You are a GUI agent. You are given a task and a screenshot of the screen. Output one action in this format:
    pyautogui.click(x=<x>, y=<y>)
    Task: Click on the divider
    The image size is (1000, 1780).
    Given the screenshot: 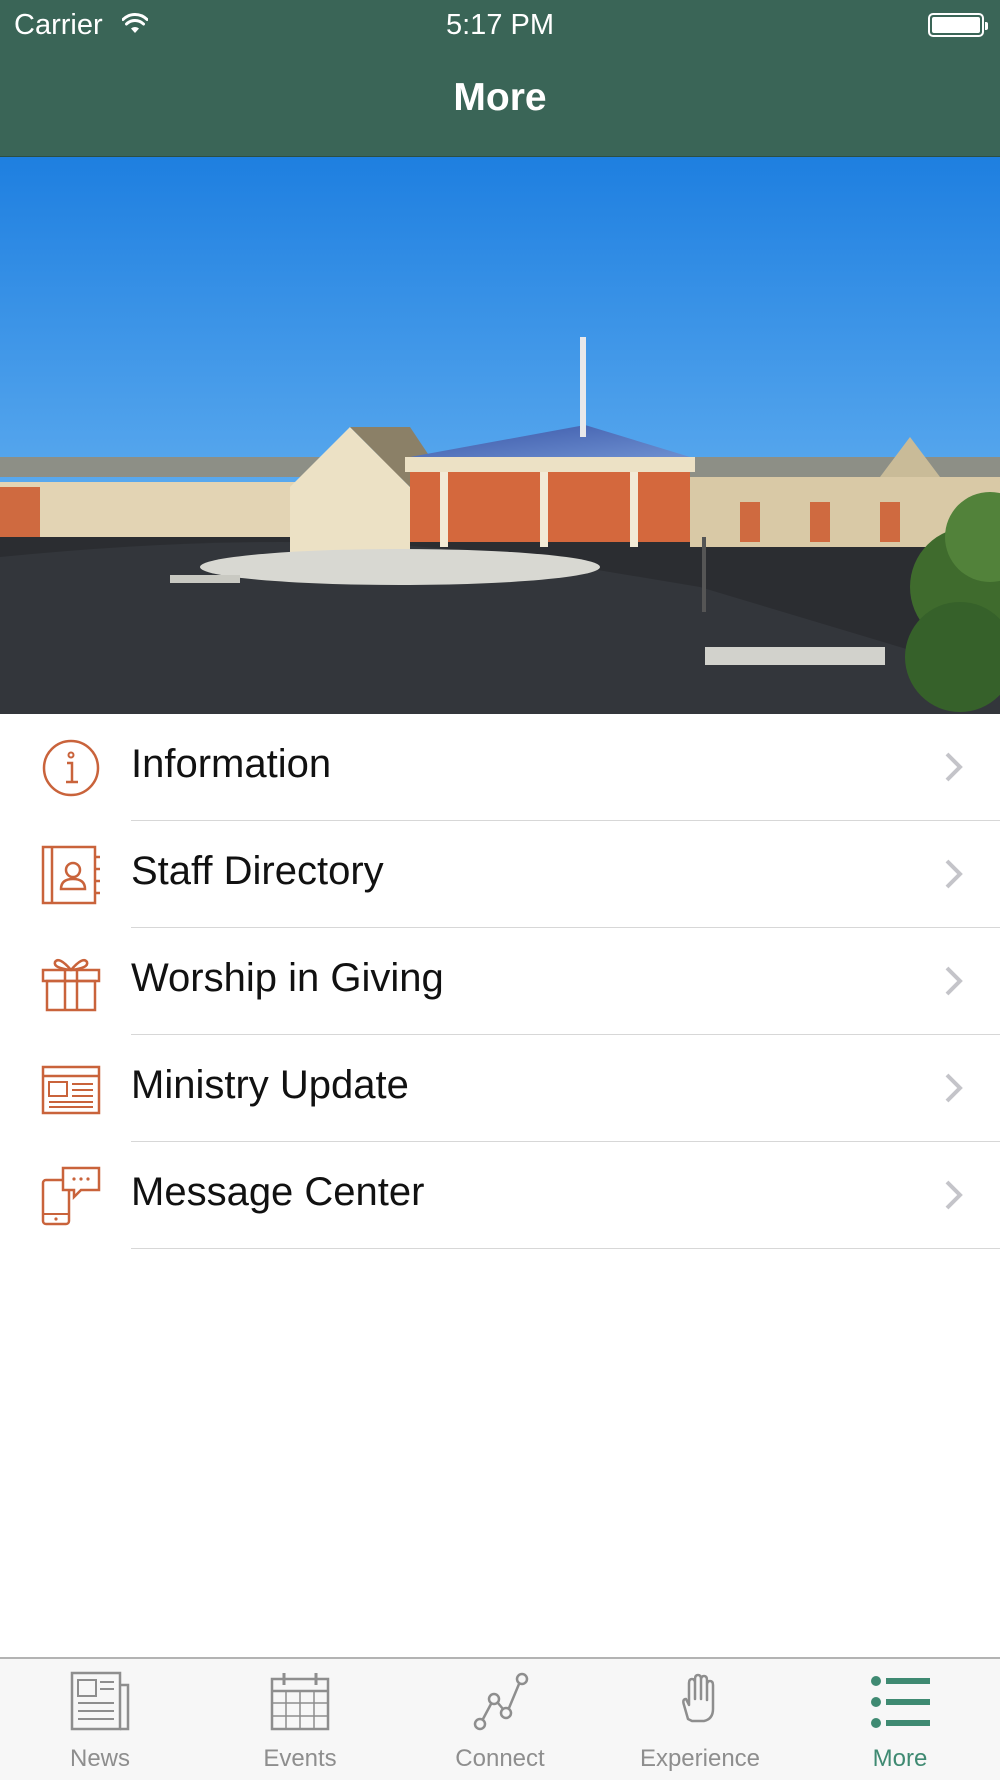 What is the action you would take?
    pyautogui.click(x=565, y=1248)
    